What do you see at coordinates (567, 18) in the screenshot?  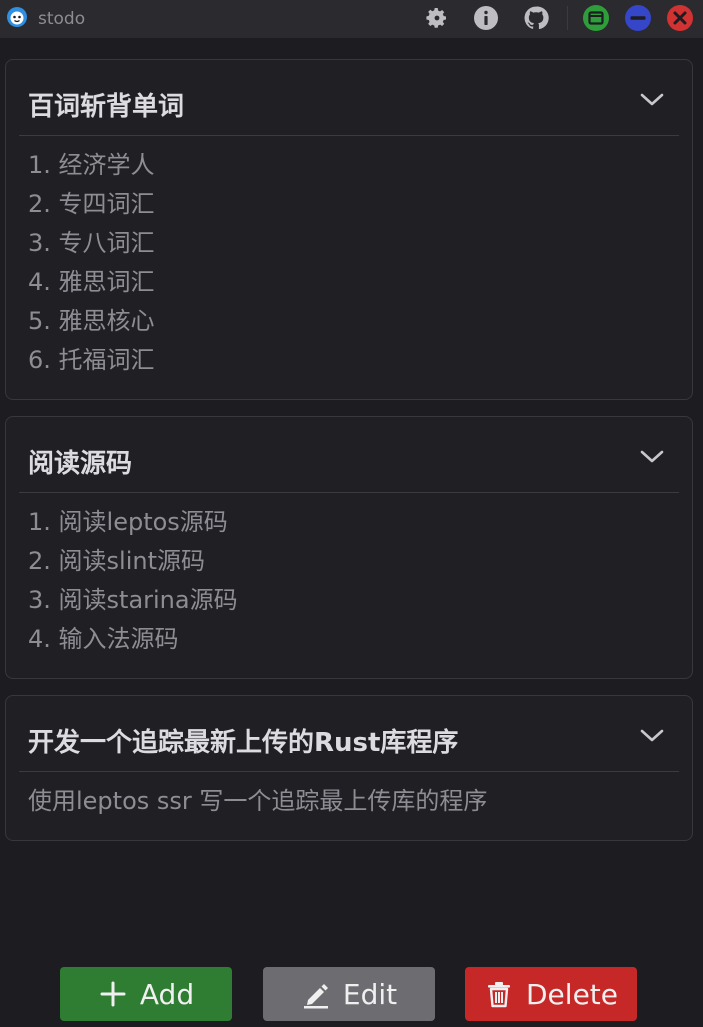 I see `titlebar-divider` at bounding box center [567, 18].